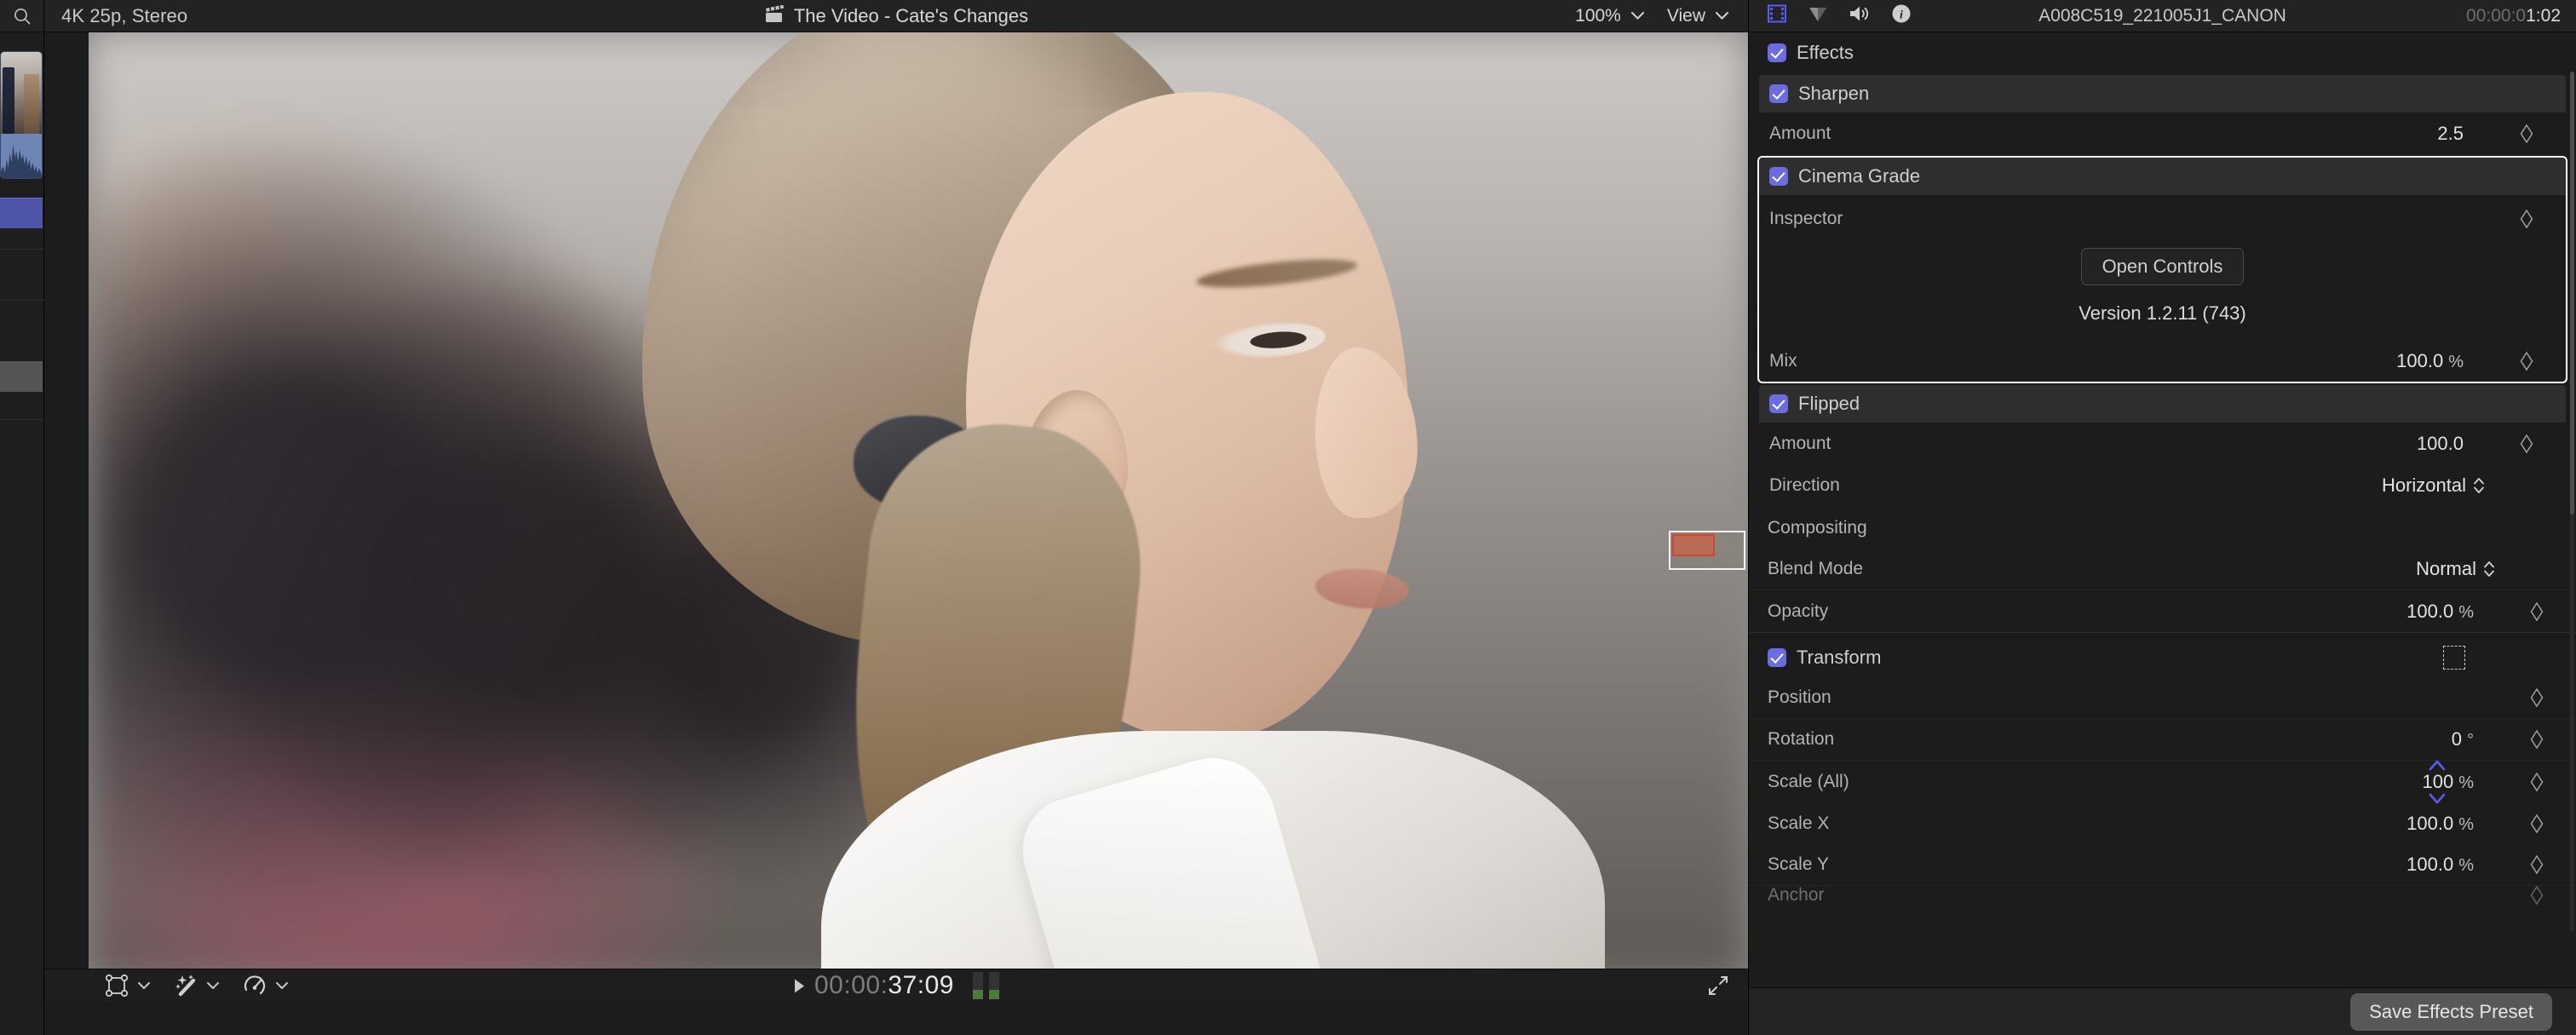  Describe the element at coordinates (1778, 94) in the screenshot. I see `sharpen-enable-checkbox` at that location.